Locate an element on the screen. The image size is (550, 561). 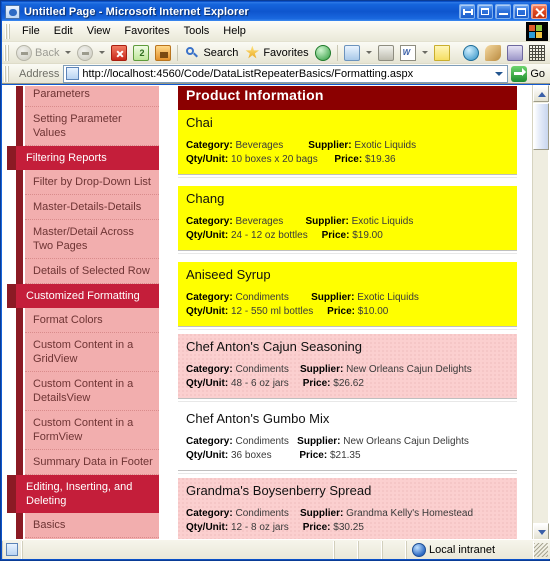
qty-label: Qty/Unit: is located at coordinates (207, 383).